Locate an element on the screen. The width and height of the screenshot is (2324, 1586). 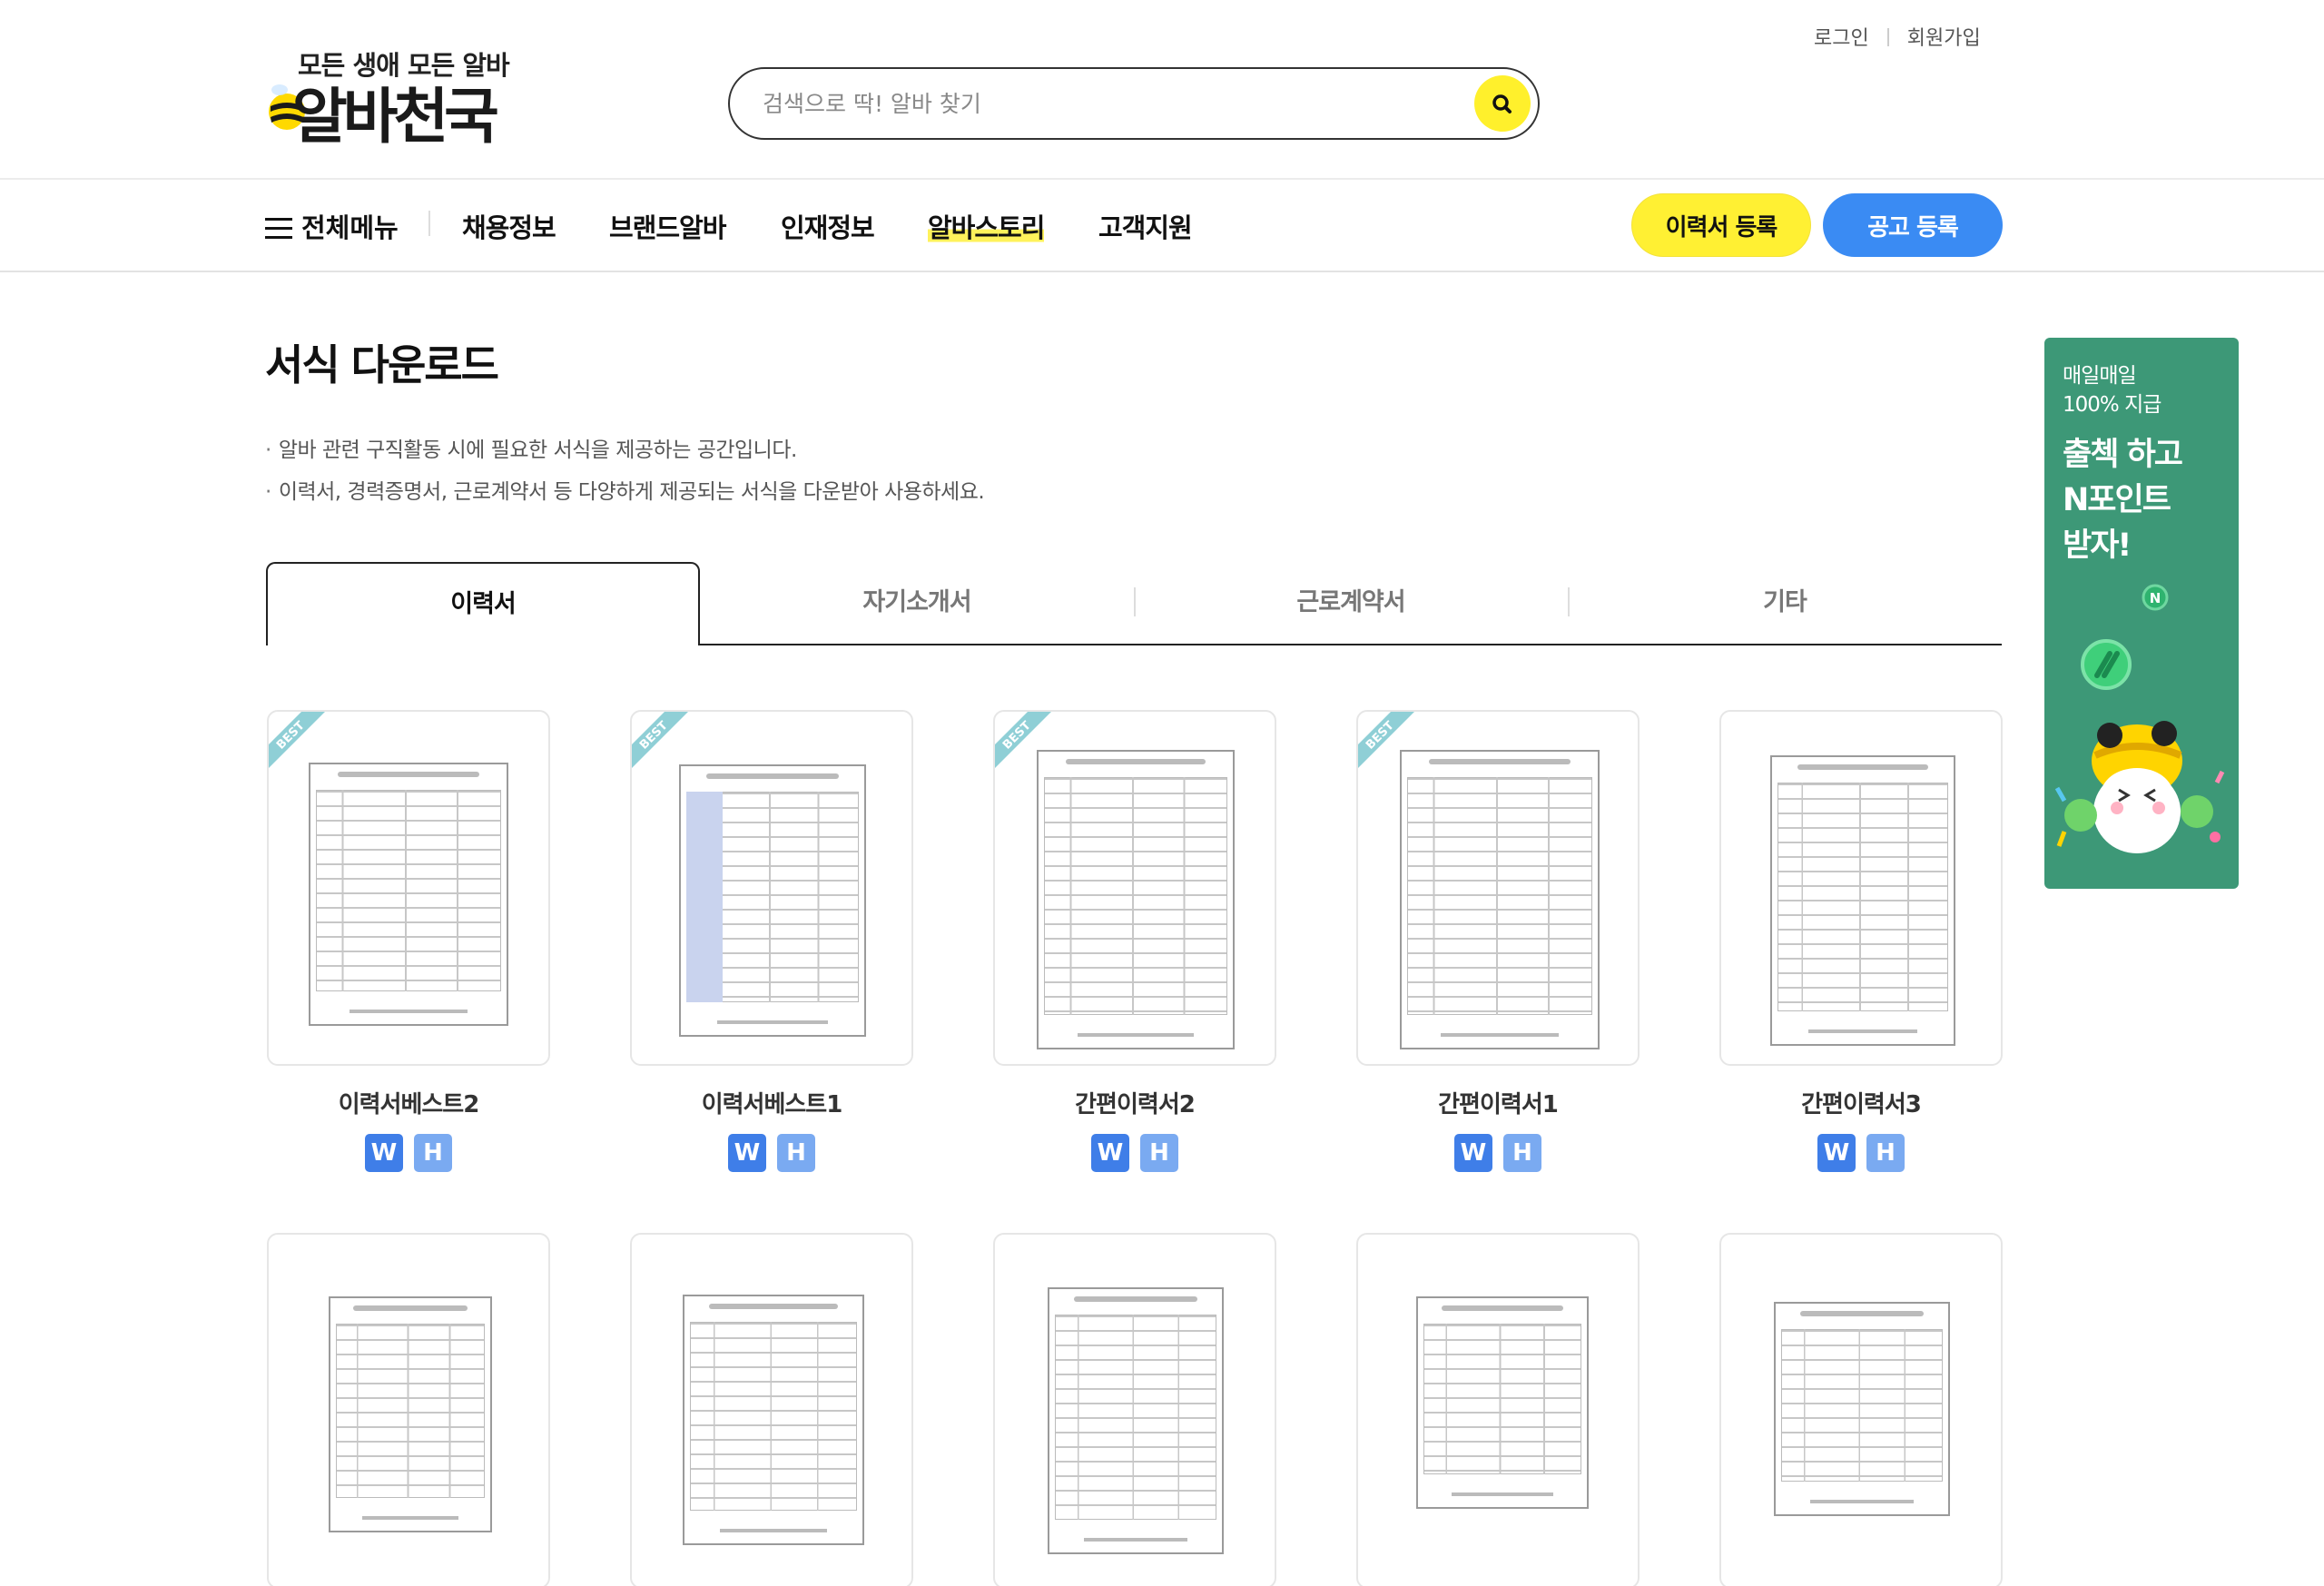
banner-subtitle: 매일매일 100% 지급 is located at coordinates (2112, 391).